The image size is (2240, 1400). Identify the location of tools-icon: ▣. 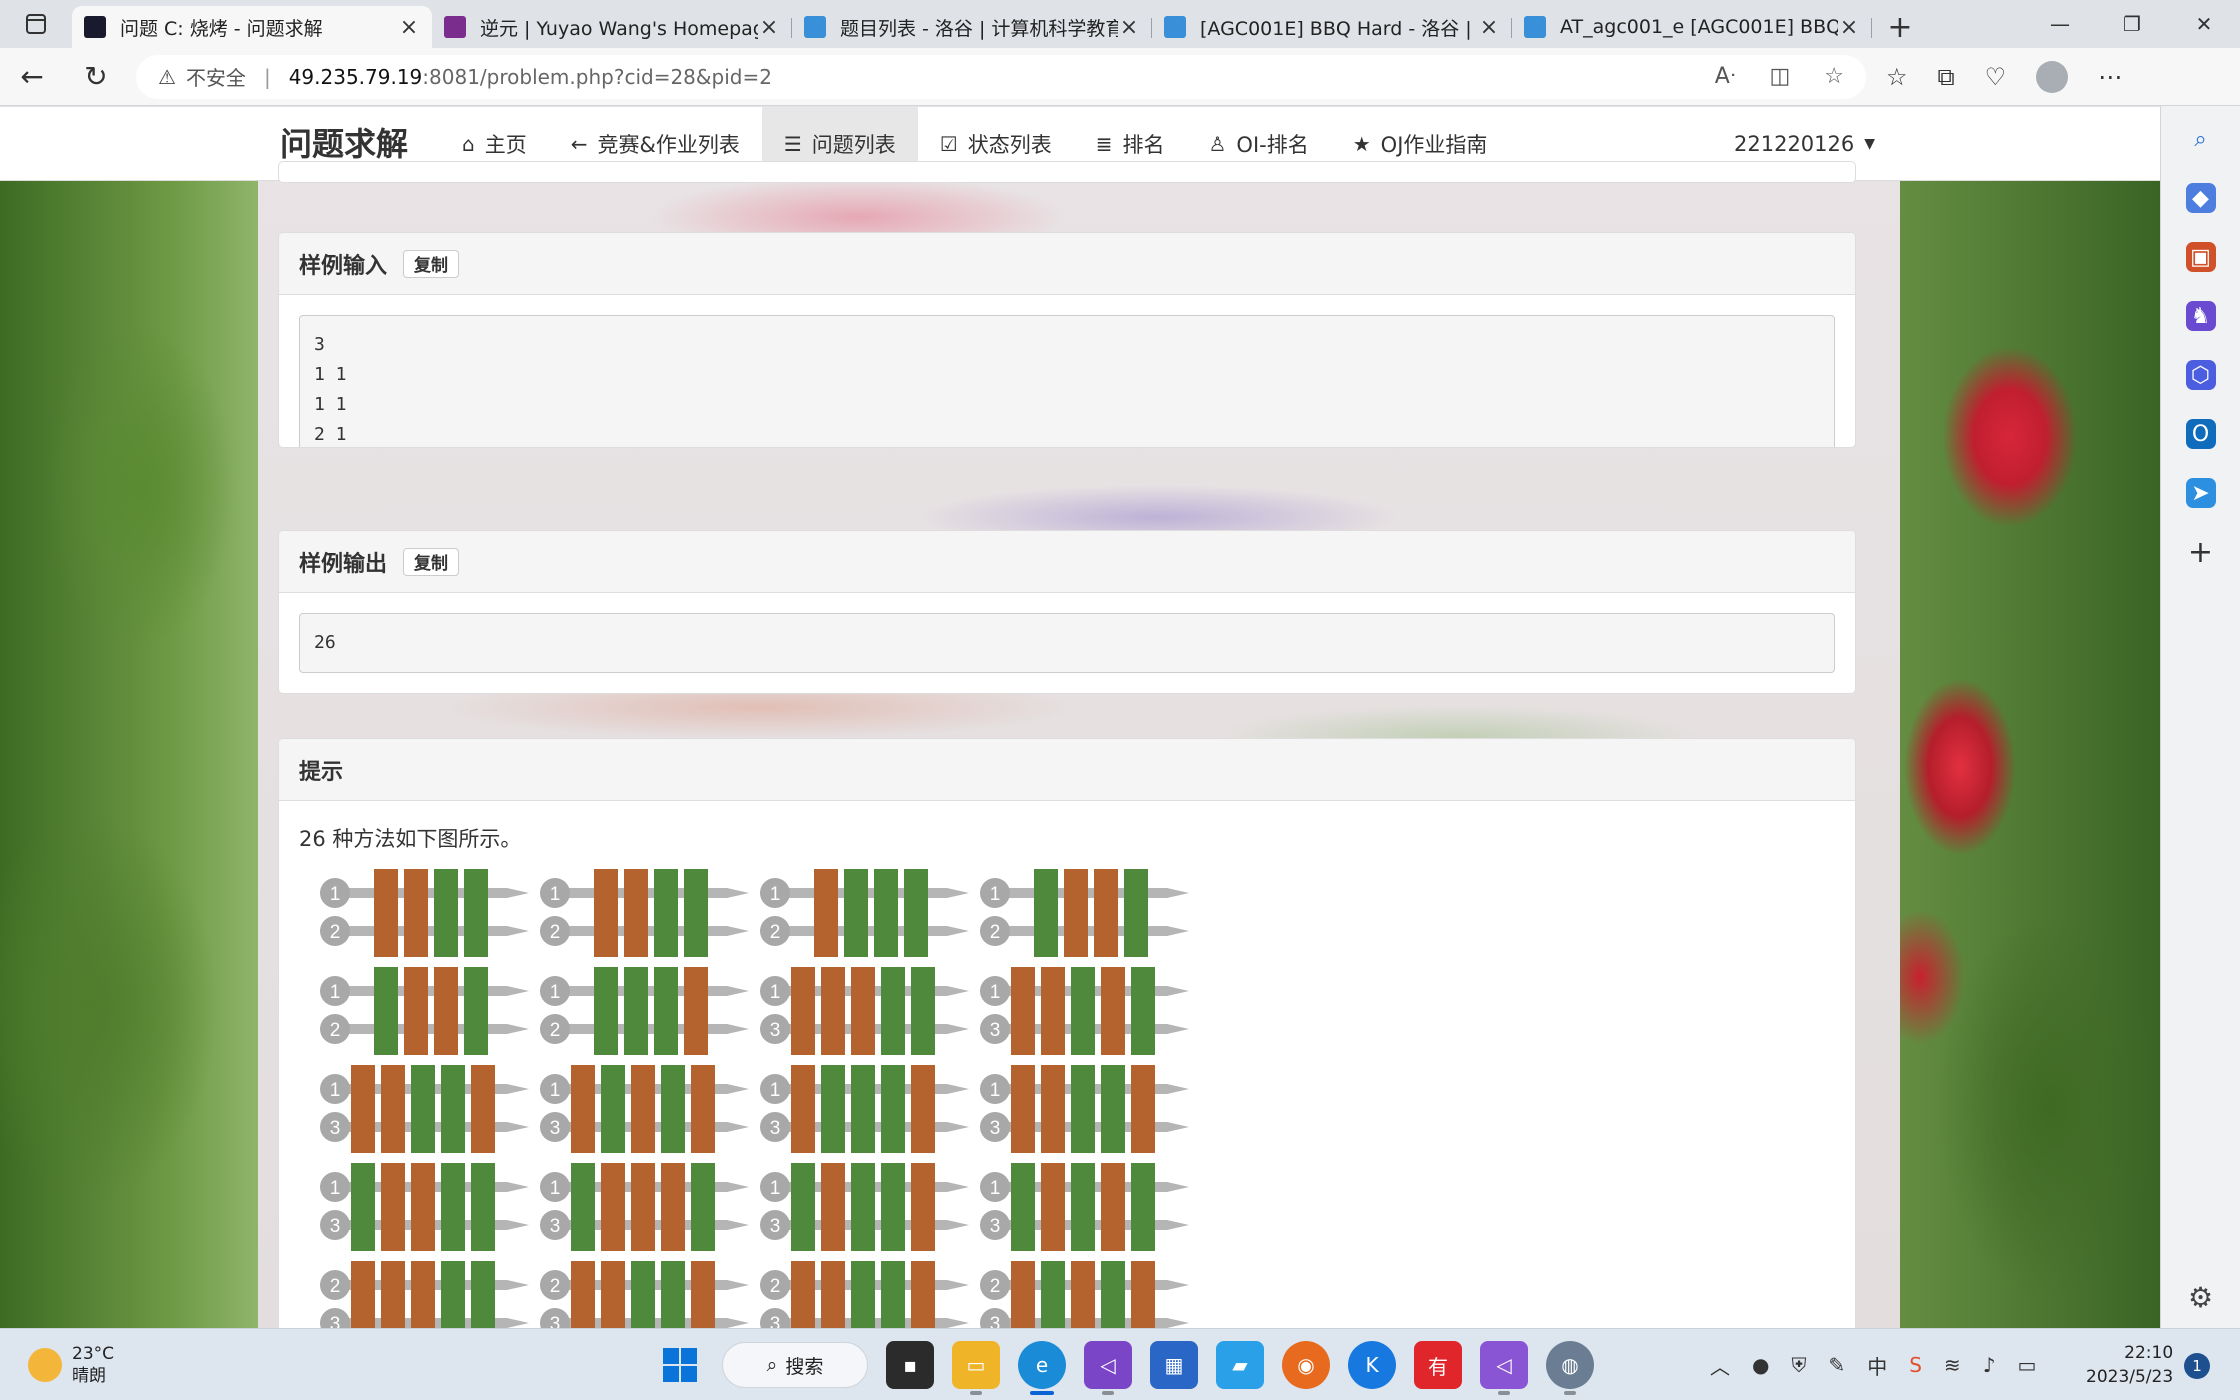
(2200, 257).